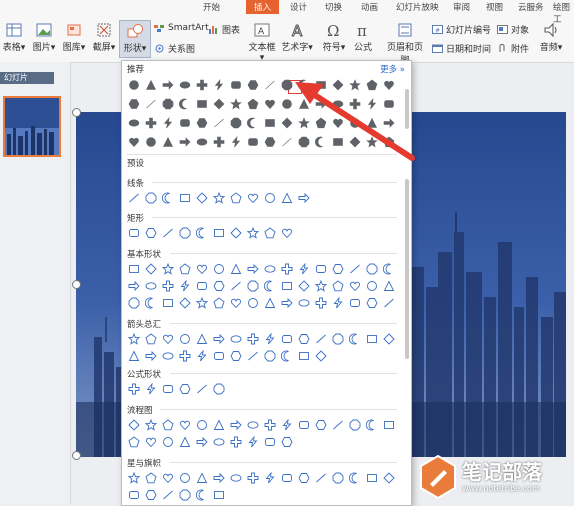 This screenshot has height=506, width=574. I want to click on relation-chart-button: 关系图, so click(174, 48).